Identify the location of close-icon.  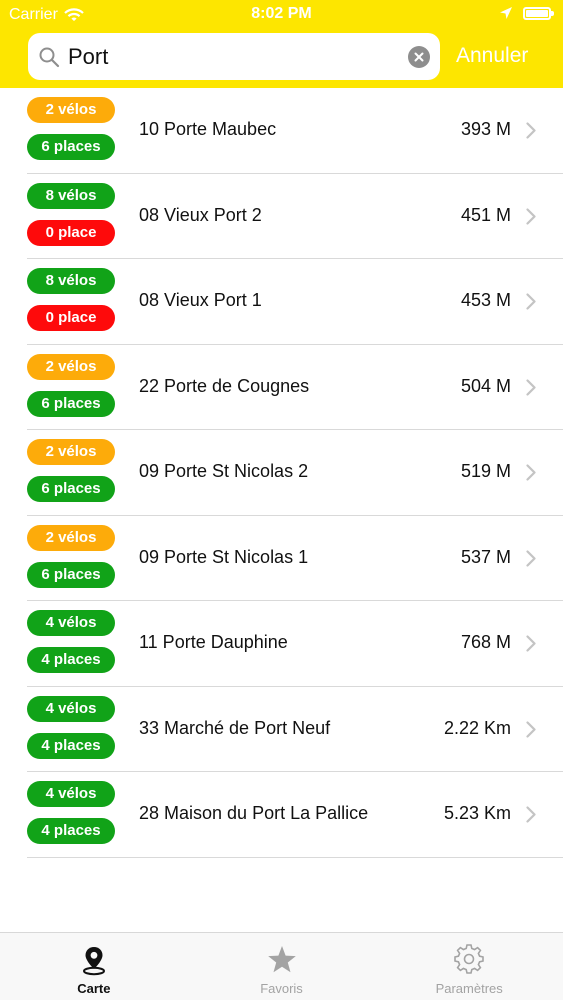
(419, 57).